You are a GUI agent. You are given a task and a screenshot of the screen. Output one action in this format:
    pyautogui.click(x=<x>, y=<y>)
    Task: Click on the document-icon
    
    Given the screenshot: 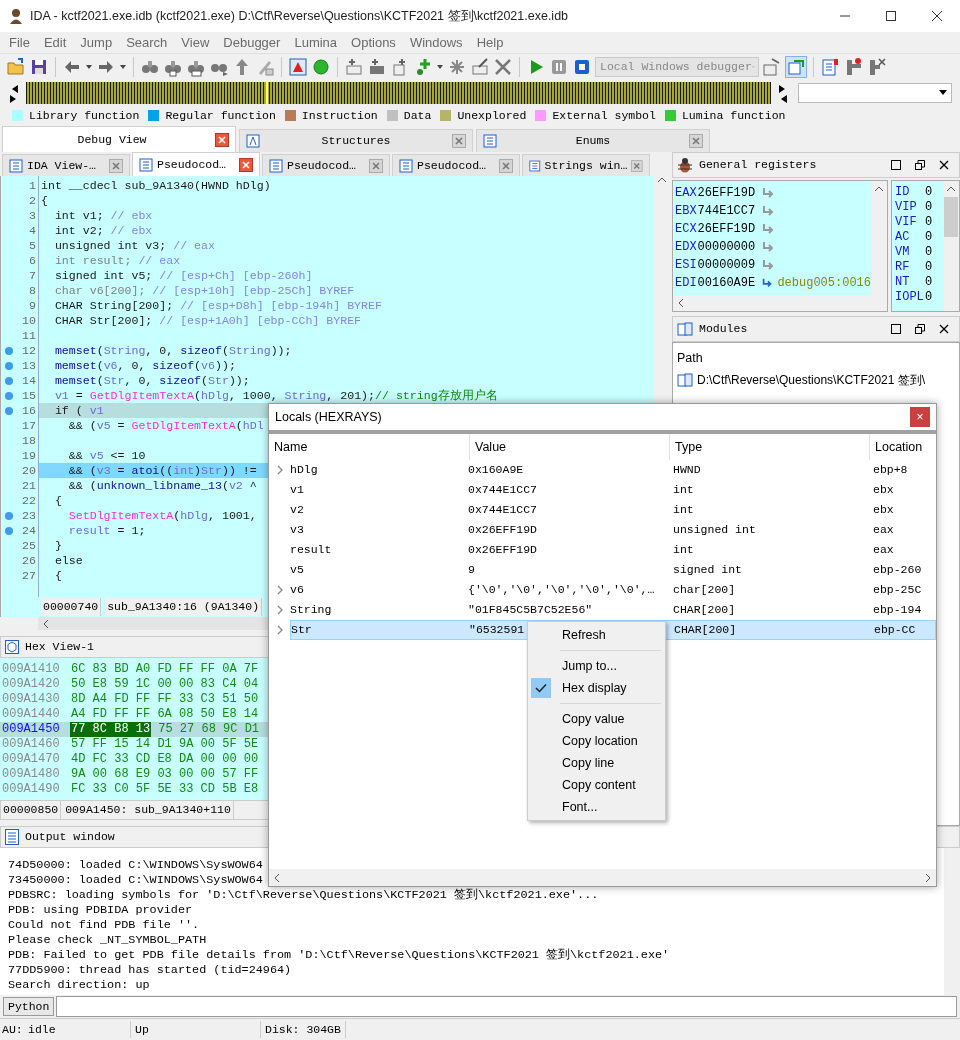 What is the action you would take?
    pyautogui.click(x=146, y=164)
    